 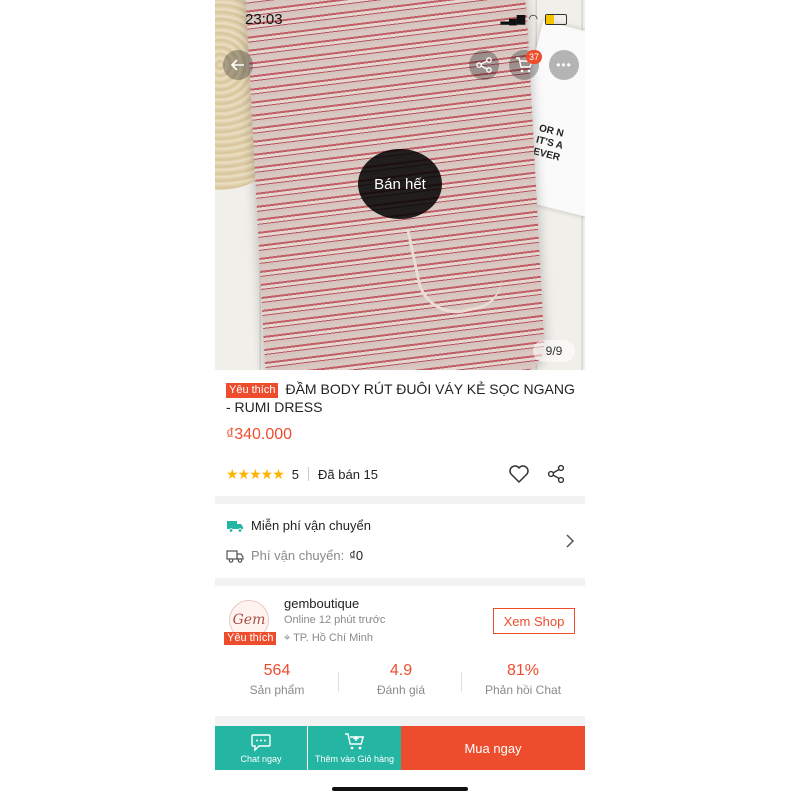 I want to click on cart-count-badge: 37, so click(x=534, y=57).